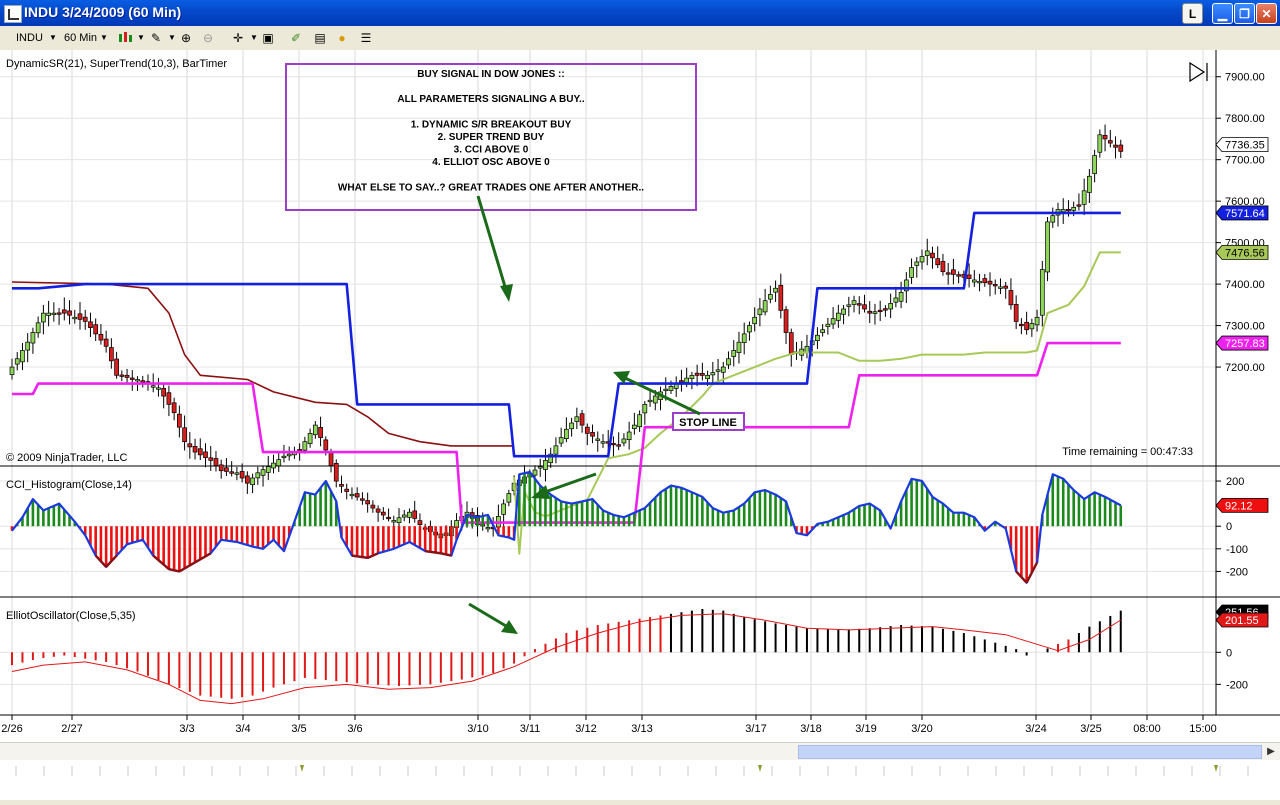  I want to click on crosshair-icon: ✛, so click(238, 38).